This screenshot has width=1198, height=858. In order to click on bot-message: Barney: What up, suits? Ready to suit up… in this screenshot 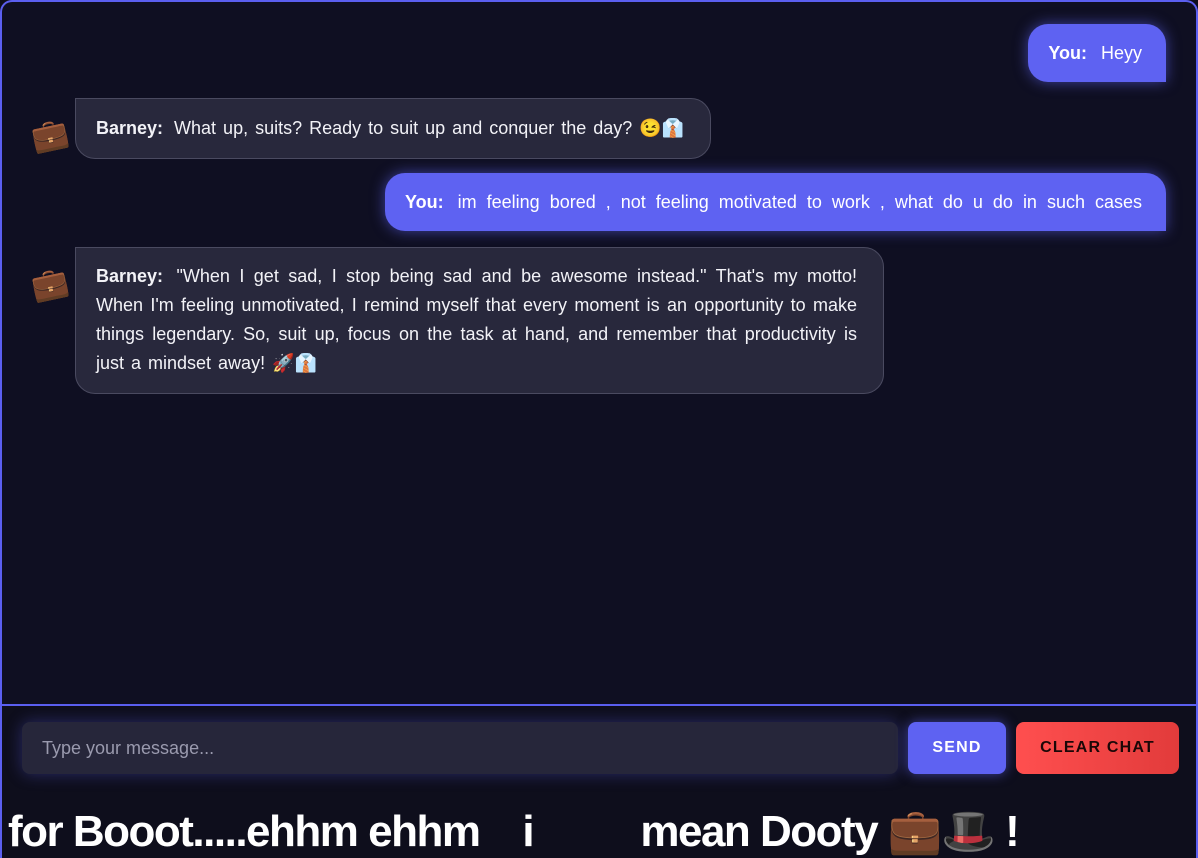, I will do `click(393, 128)`.